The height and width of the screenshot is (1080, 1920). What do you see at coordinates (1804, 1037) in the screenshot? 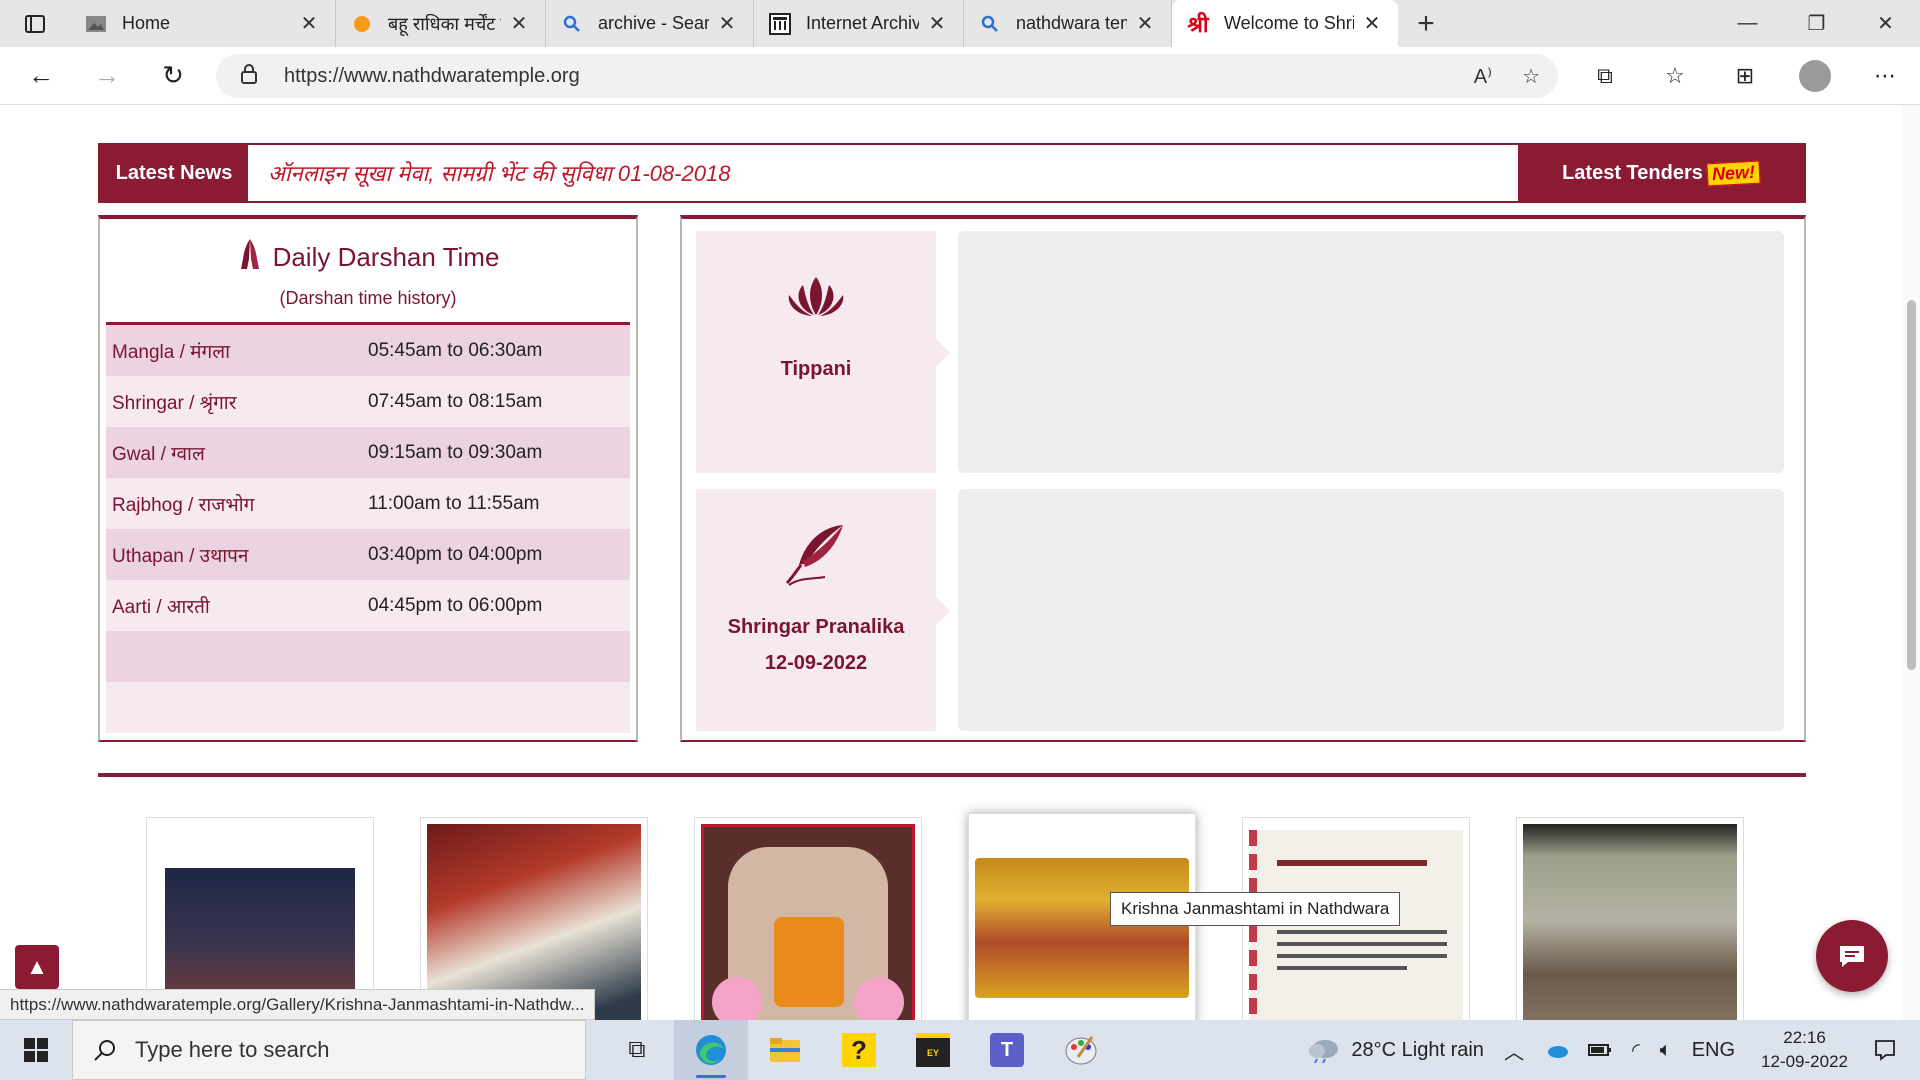
I see `clock-time: 22:16` at bounding box center [1804, 1037].